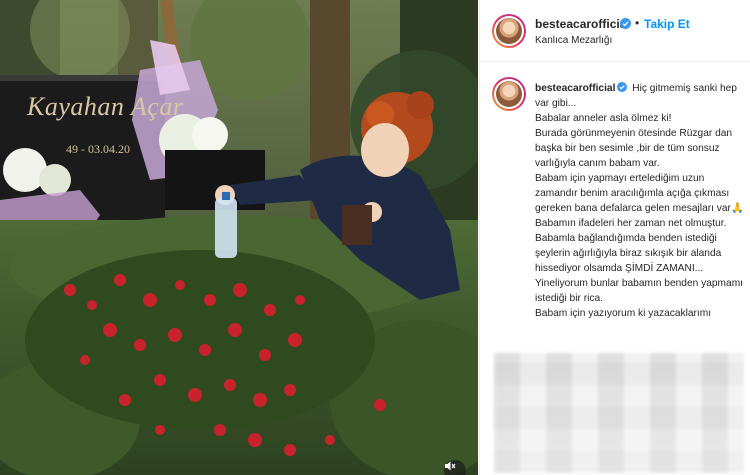  I want to click on avatar, so click(509, 31).